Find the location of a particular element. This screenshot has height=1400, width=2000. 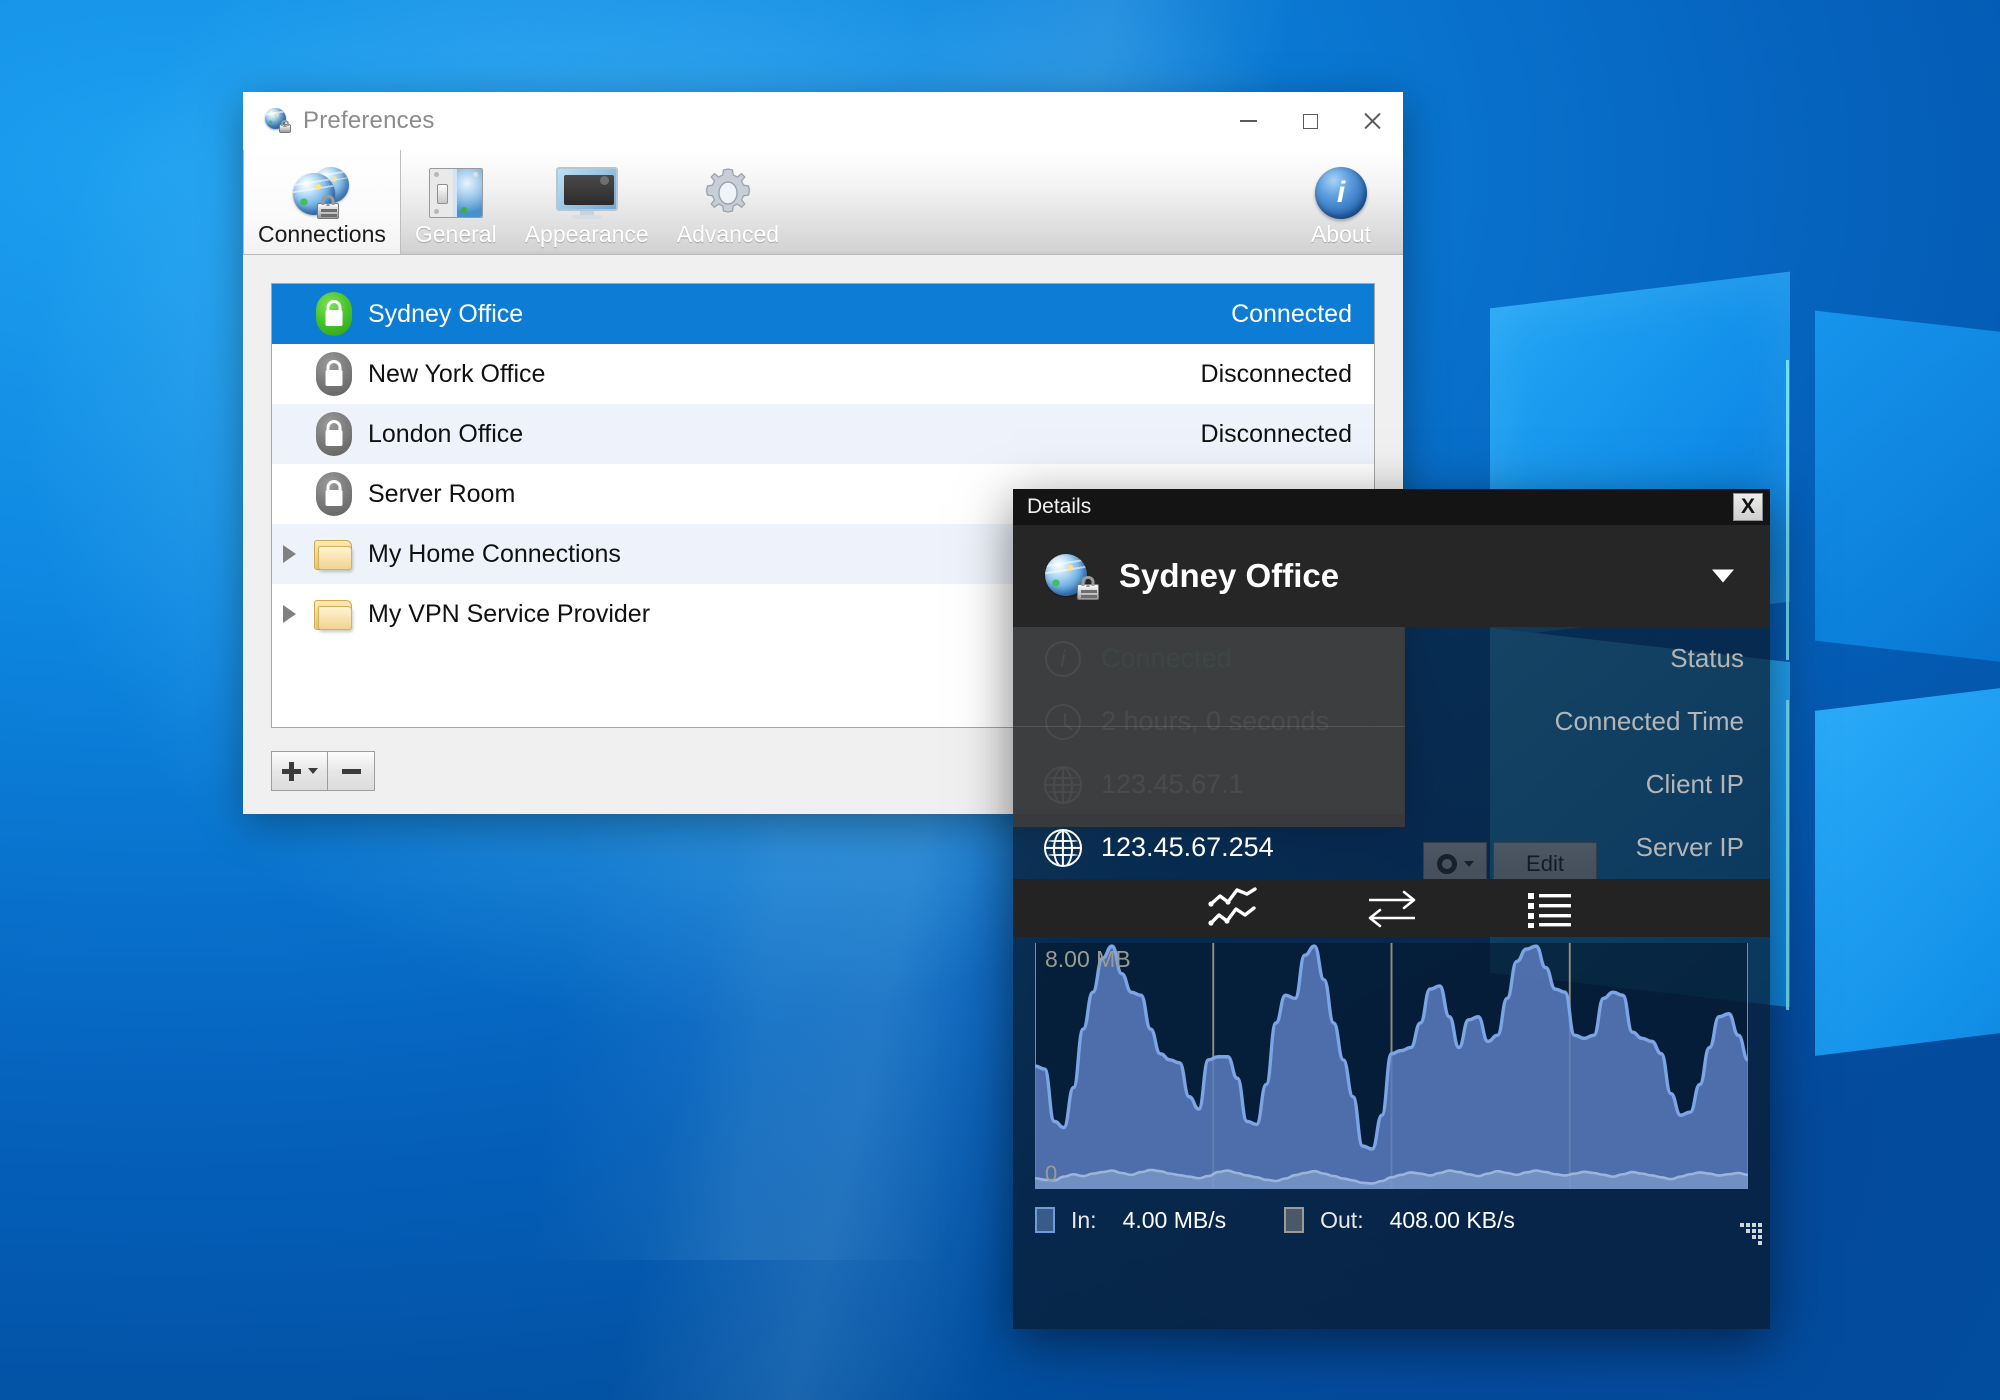

details-header: Sydney Office is located at coordinates (1391, 576).